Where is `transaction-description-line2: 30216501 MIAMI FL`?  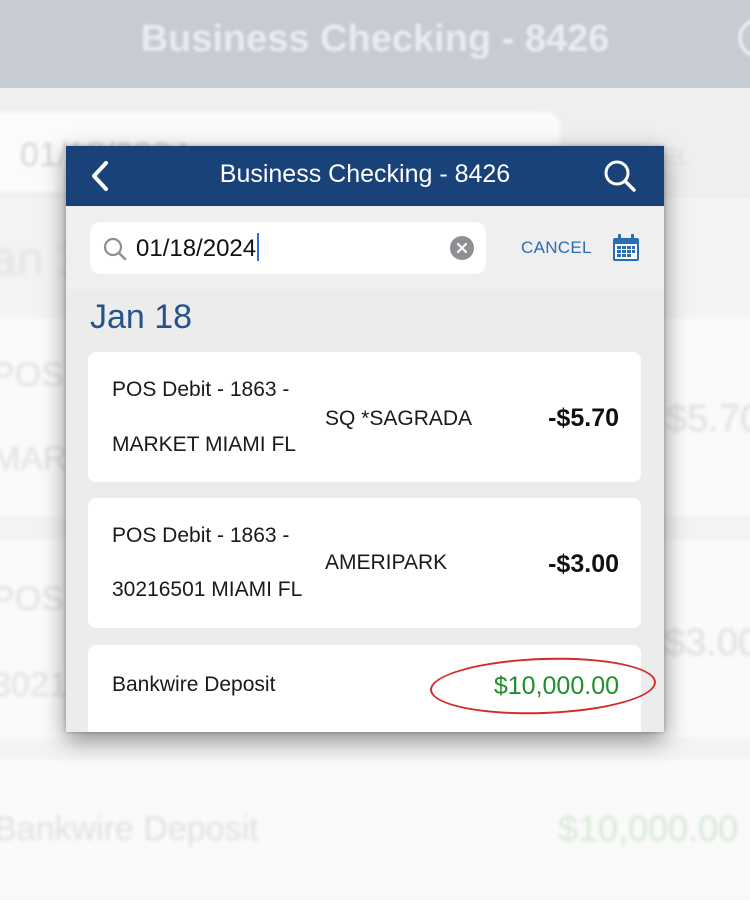
transaction-description-line2: 30216501 MIAMI FL is located at coordinates (207, 589).